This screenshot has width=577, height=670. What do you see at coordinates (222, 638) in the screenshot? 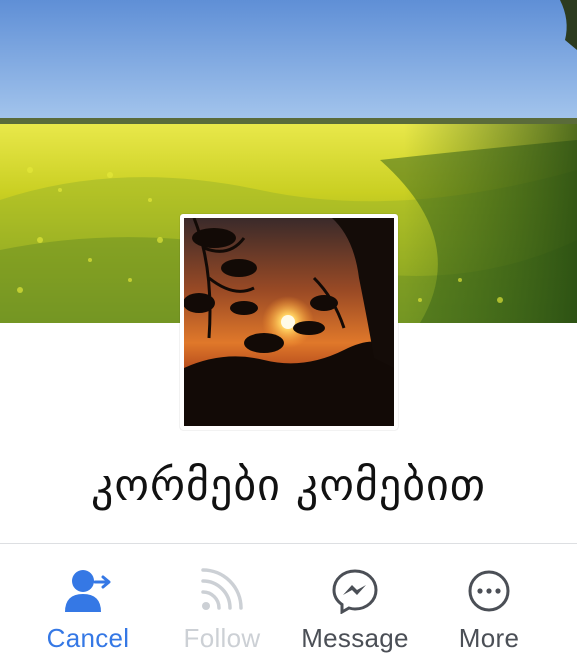
I see `follow-label: Follow` at bounding box center [222, 638].